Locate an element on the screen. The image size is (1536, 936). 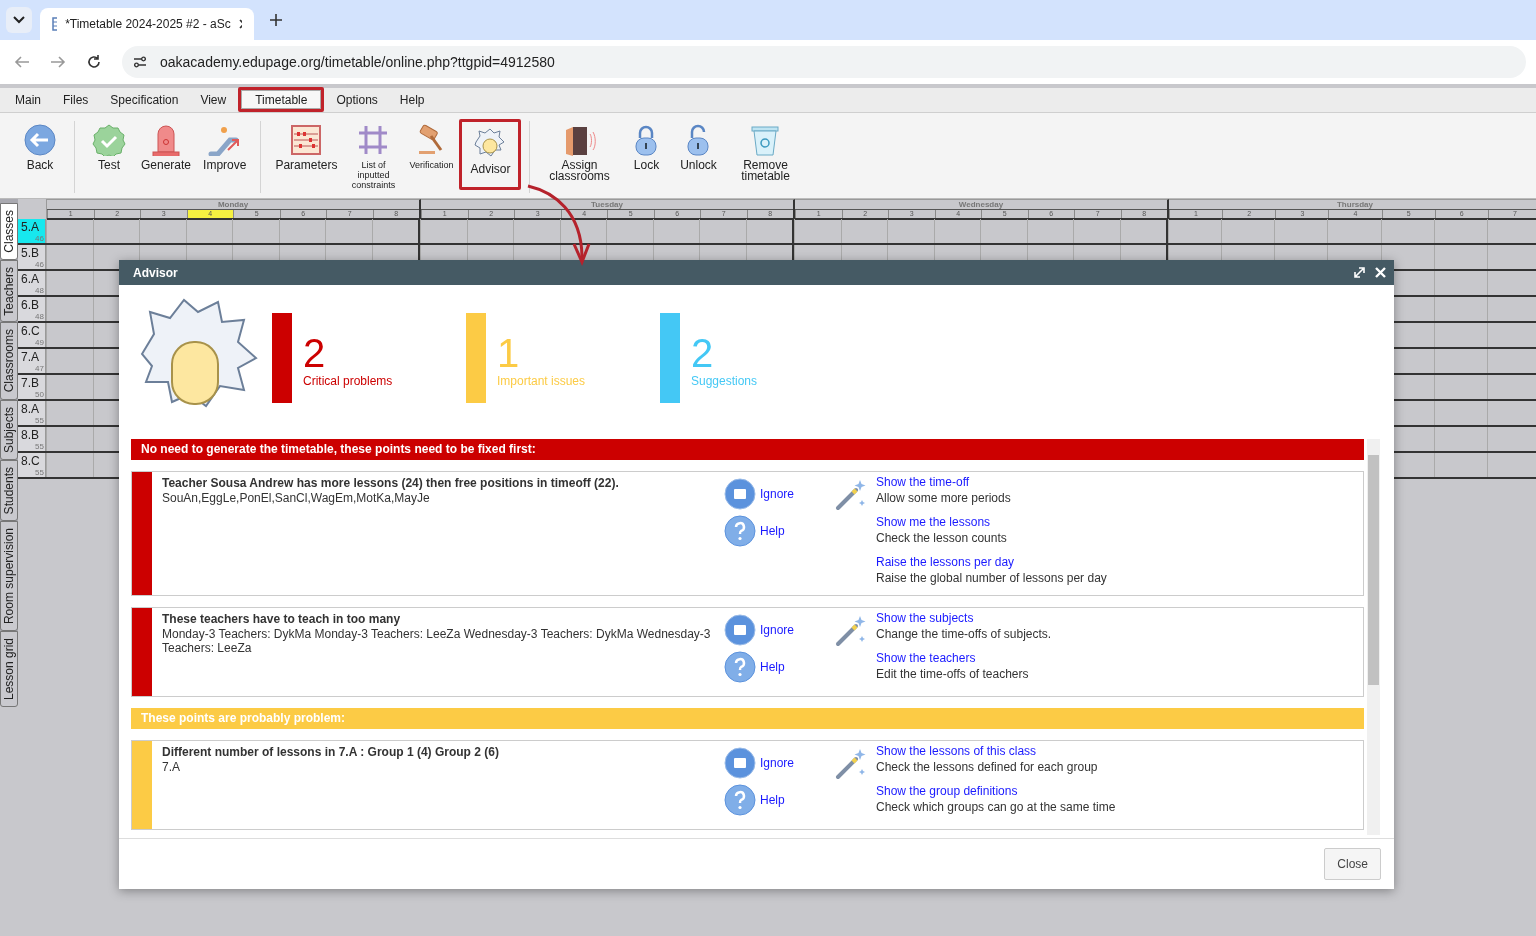
section-header: These points are probably problem: is located at coordinates (747, 718).